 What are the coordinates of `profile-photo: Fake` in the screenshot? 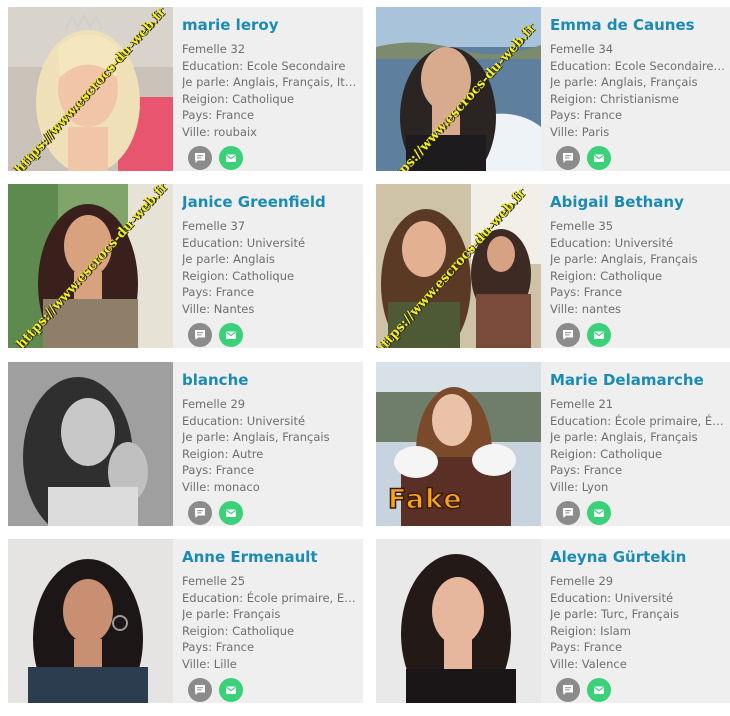 It's located at (458, 444).